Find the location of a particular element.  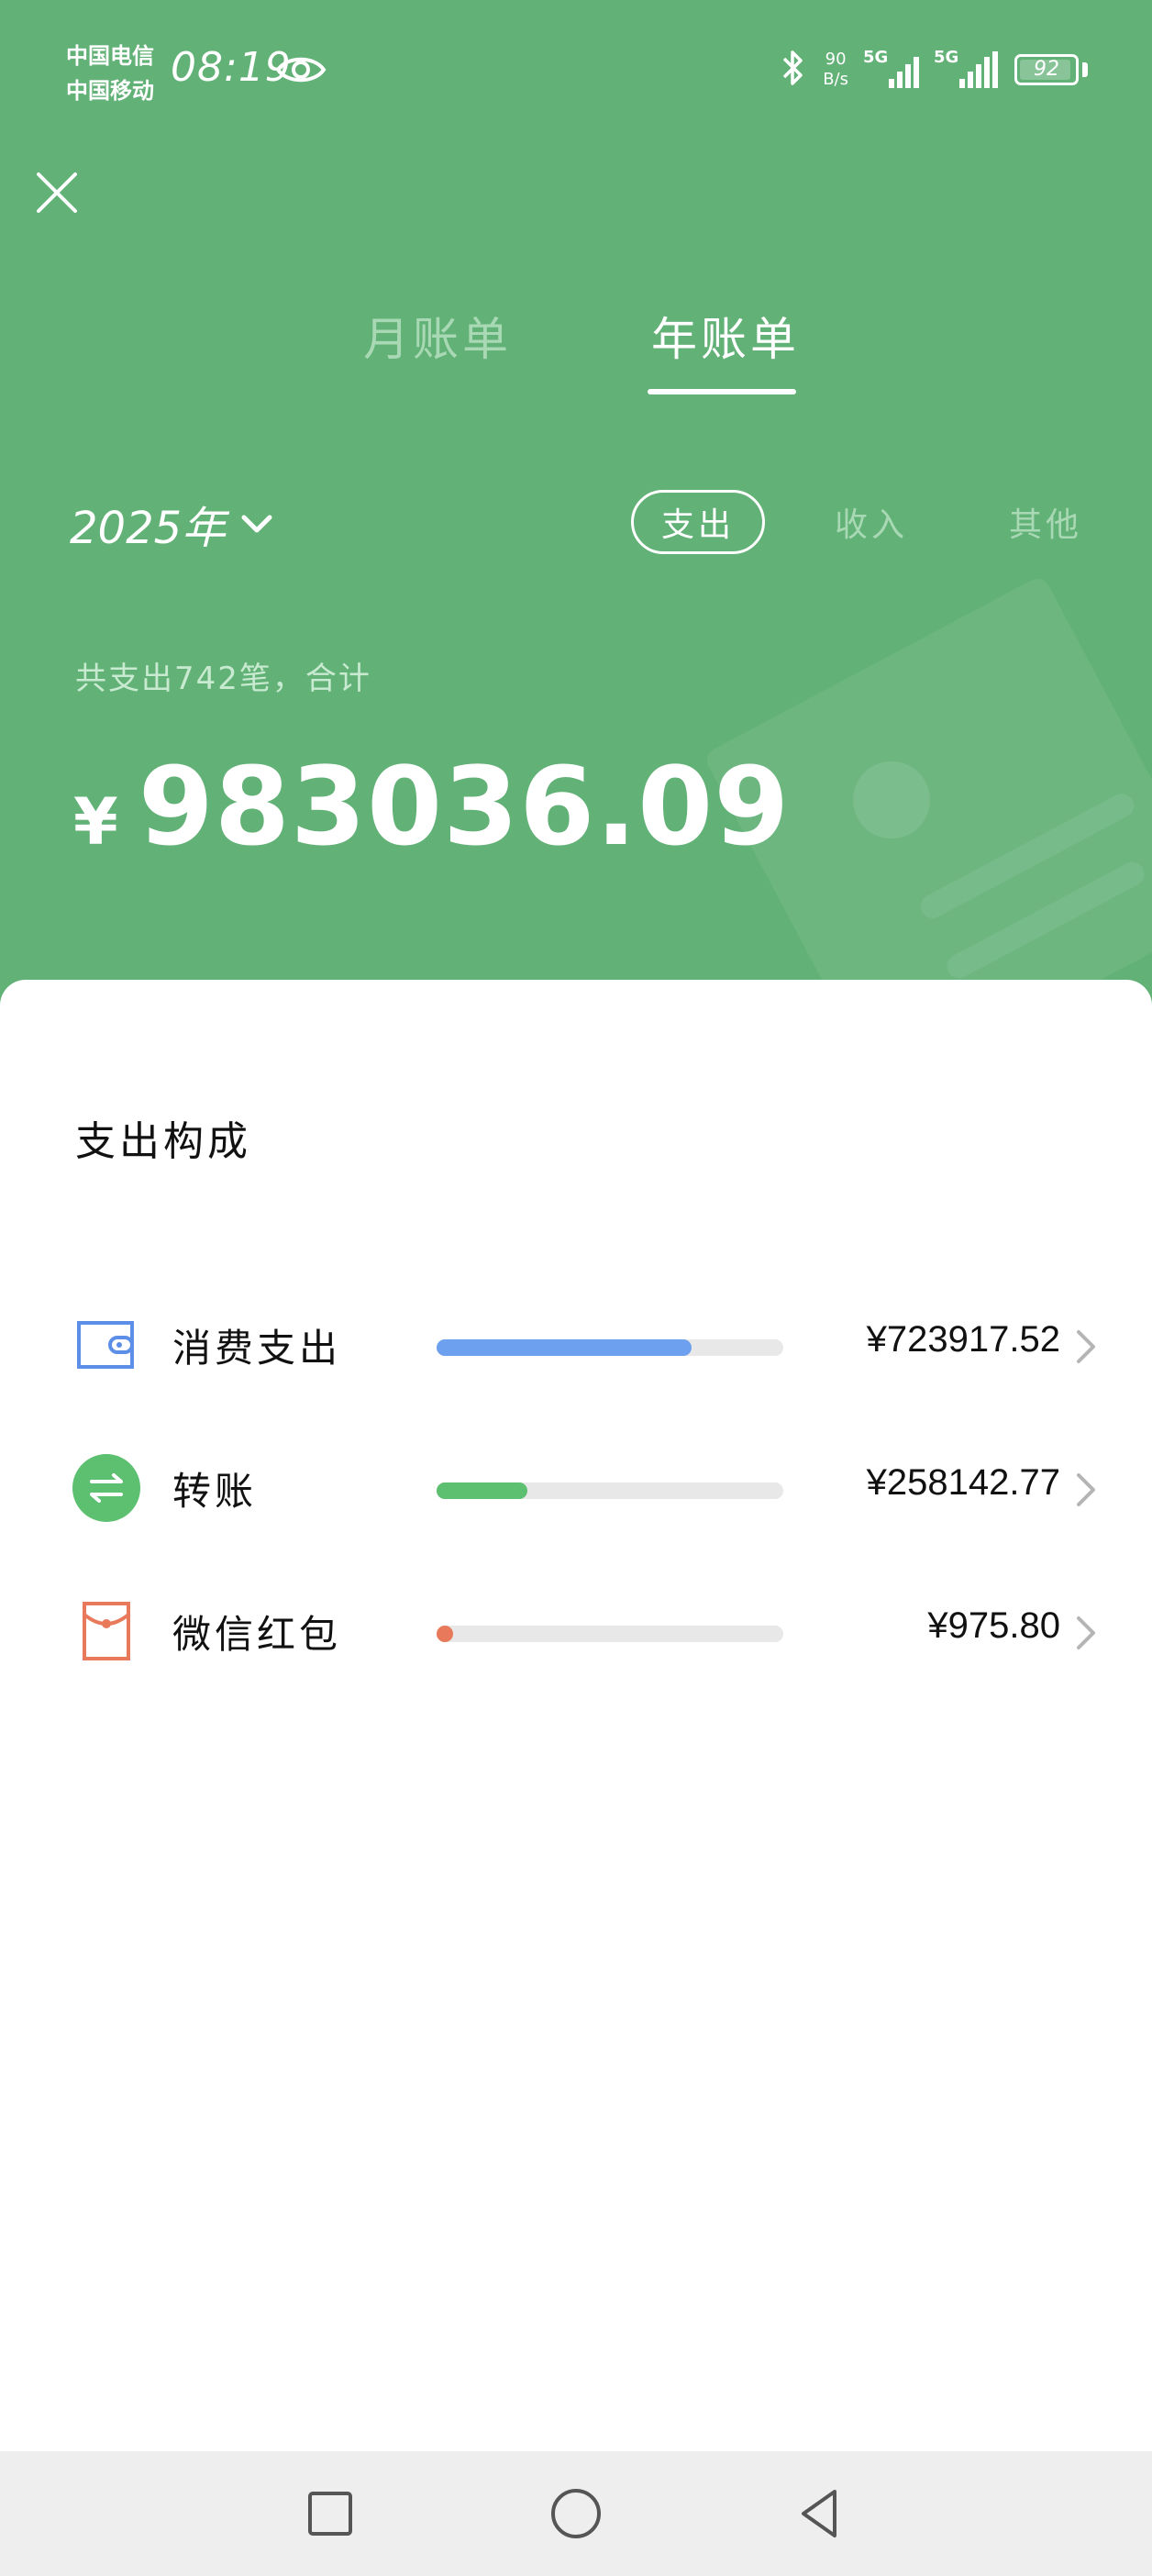

signal-2-label: 5G is located at coordinates (946, 57).